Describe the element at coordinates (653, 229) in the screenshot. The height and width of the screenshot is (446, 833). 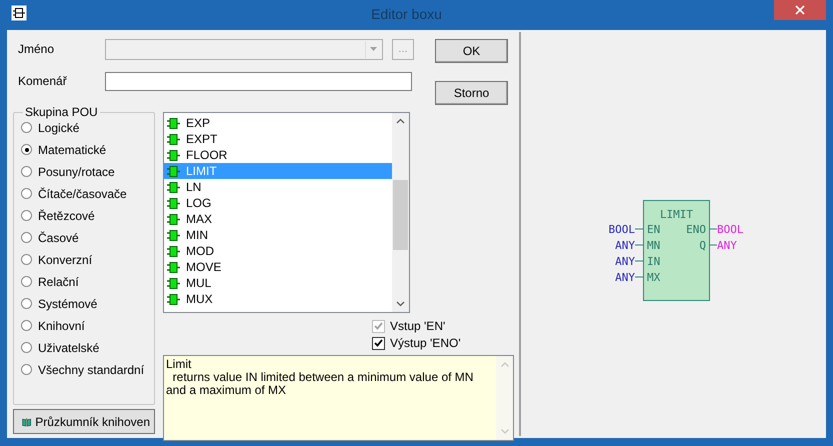
I see `pin-label: EN` at that location.